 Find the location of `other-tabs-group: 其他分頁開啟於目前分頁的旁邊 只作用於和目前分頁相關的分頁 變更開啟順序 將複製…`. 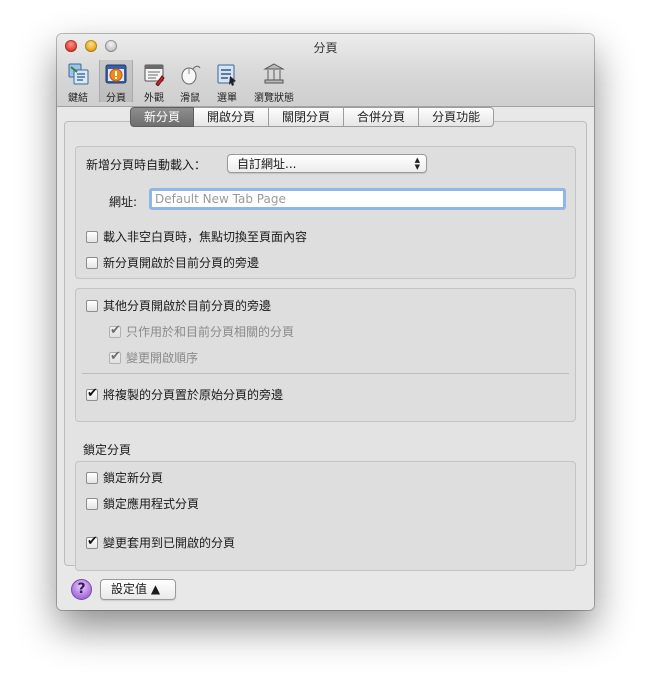

other-tabs-group: 其他分頁開啟於目前分頁的旁邊 只作用於和目前分頁相關的分頁 變更開啟順序 將複製… is located at coordinates (325, 355).